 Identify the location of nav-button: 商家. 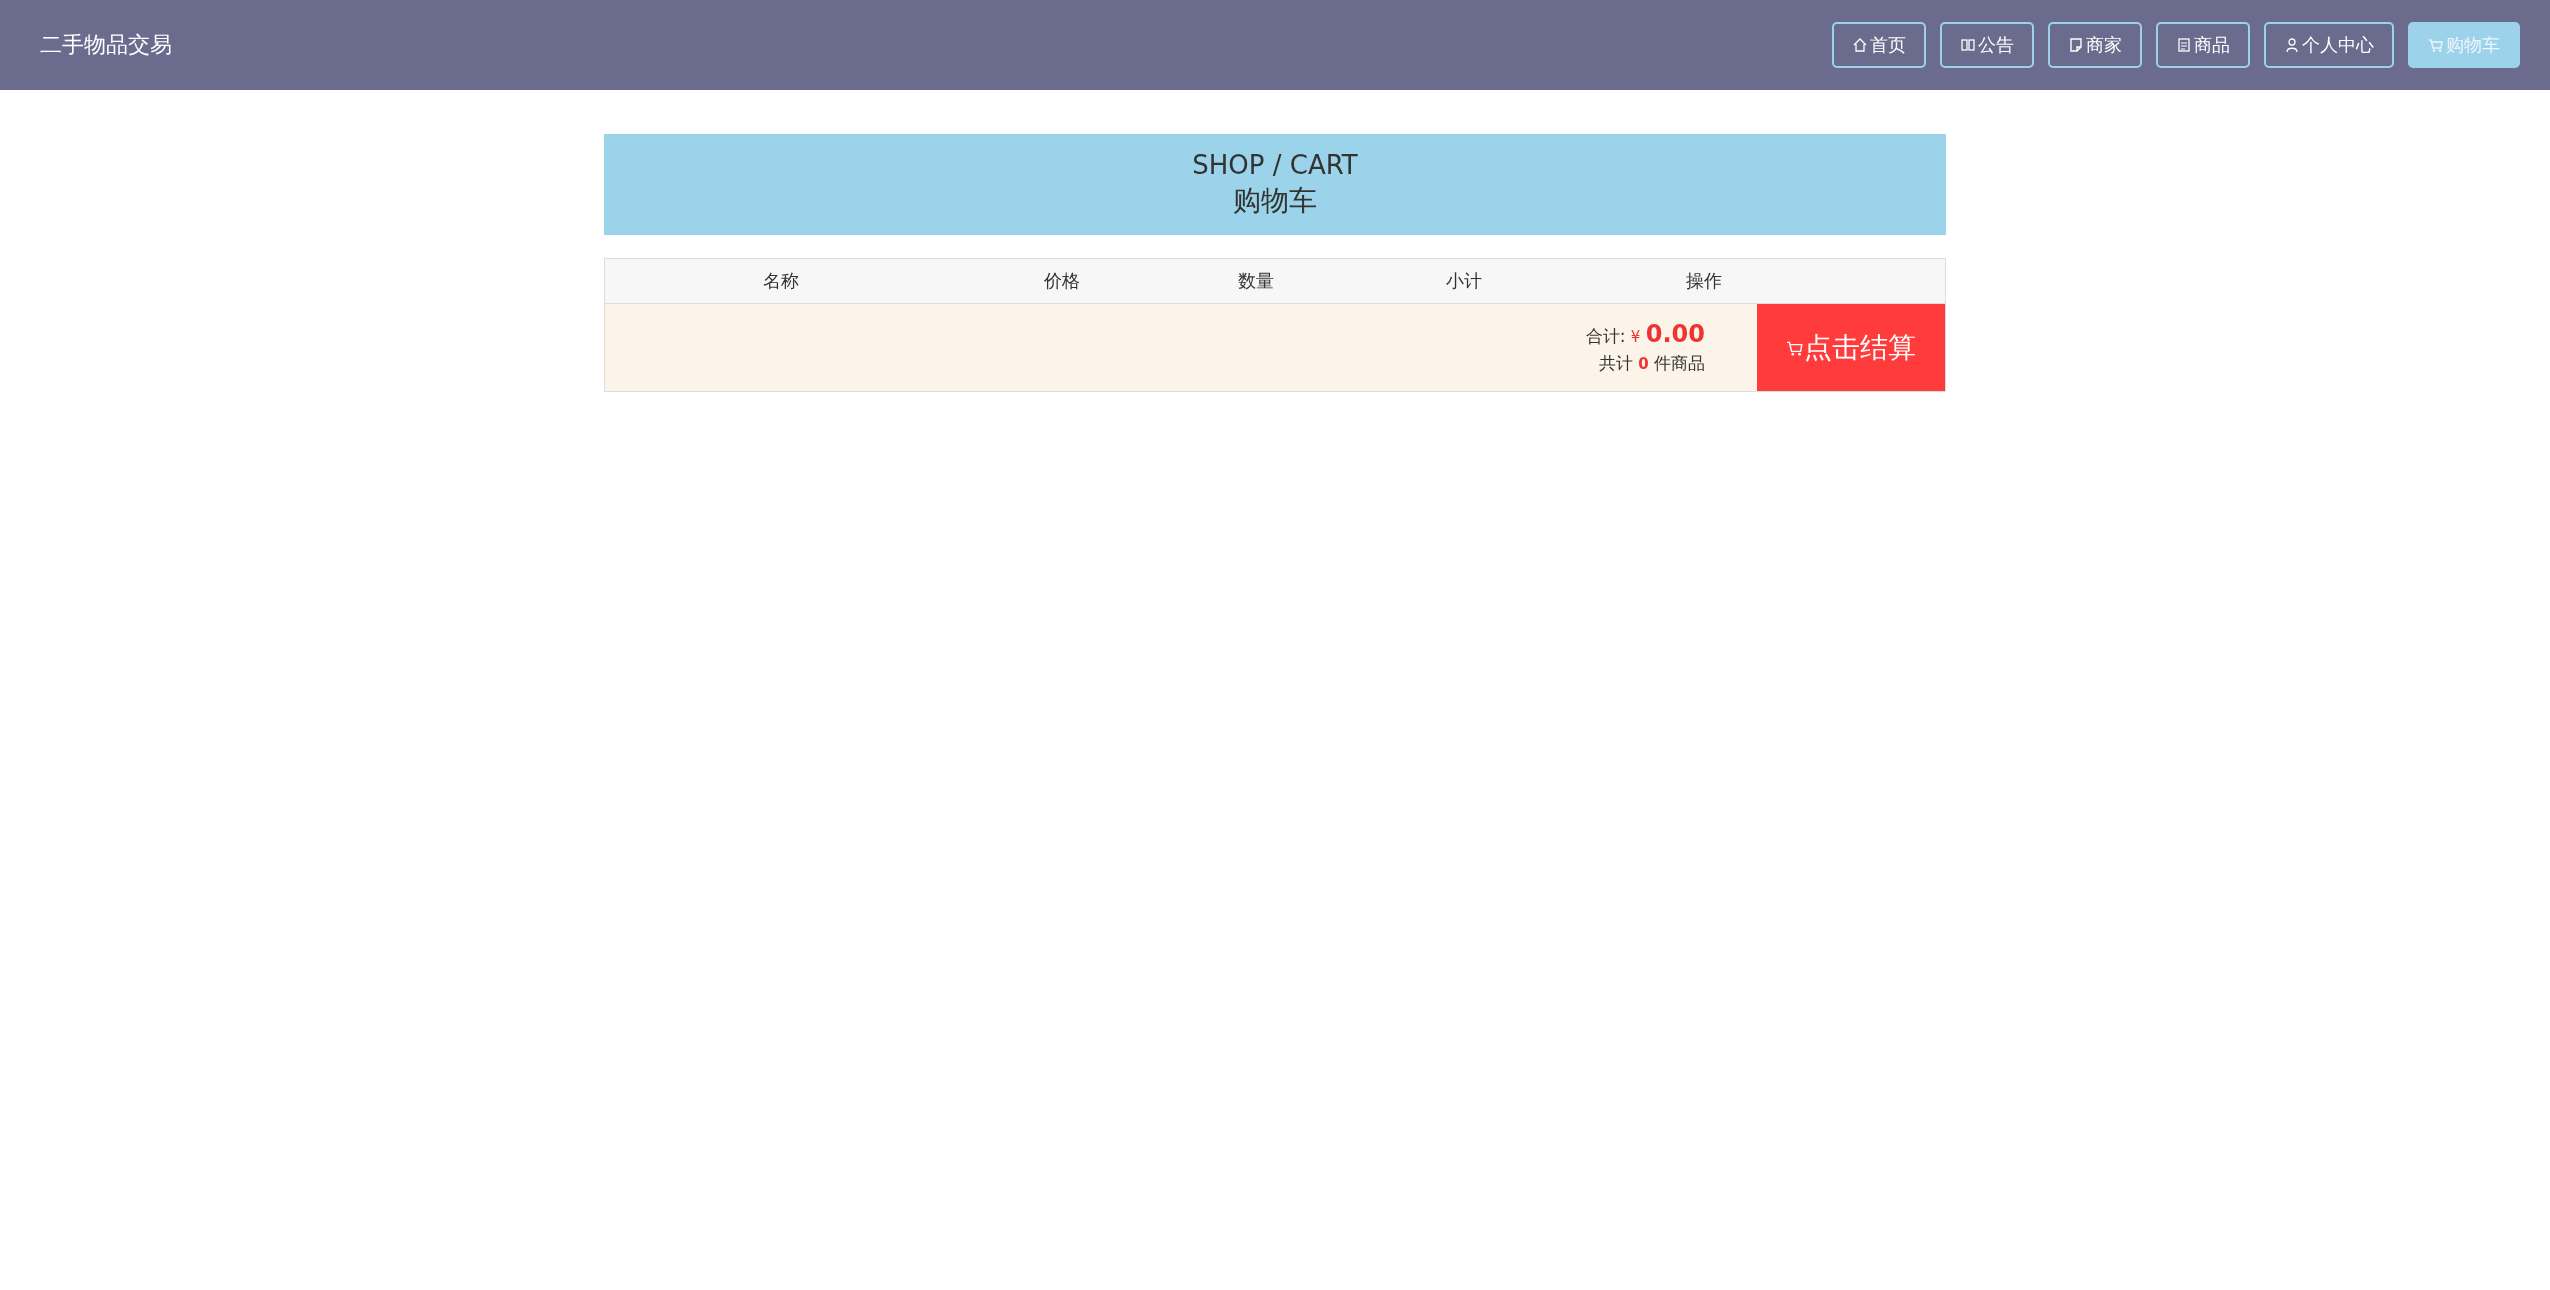
(2095, 45).